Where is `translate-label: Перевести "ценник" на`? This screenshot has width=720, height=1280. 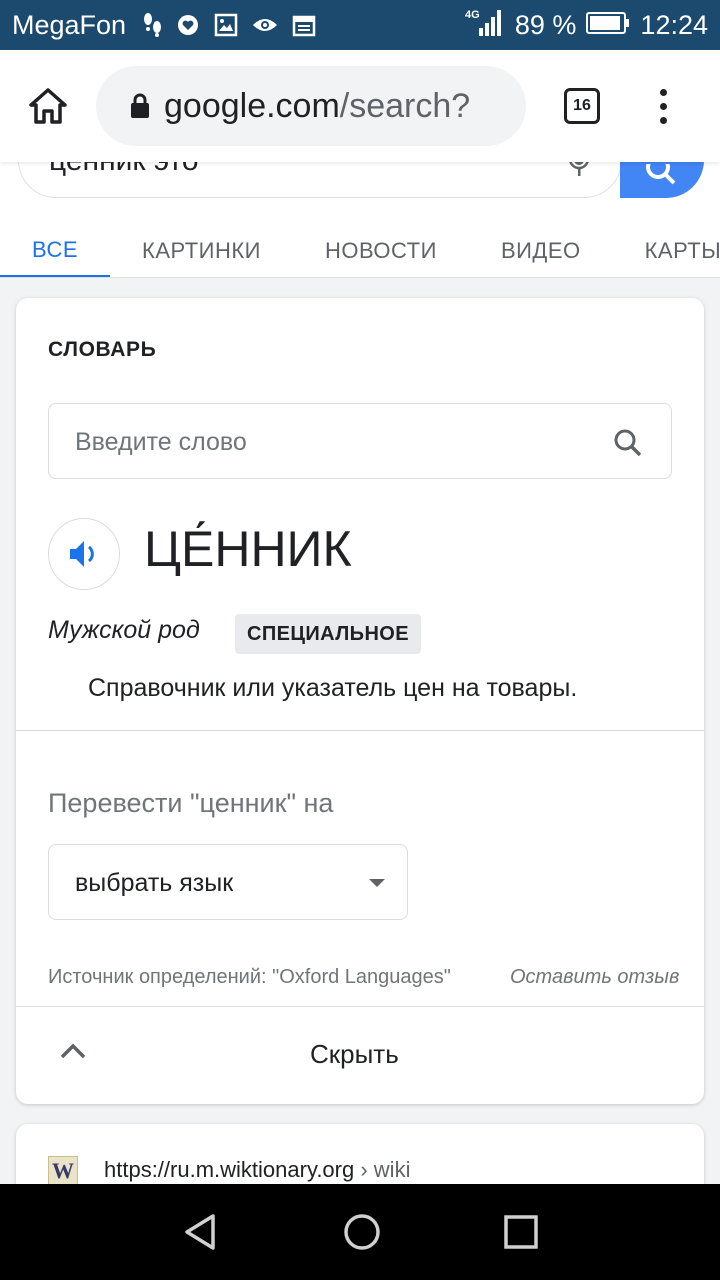
translate-label: Перевести "ценник" на is located at coordinates (191, 803).